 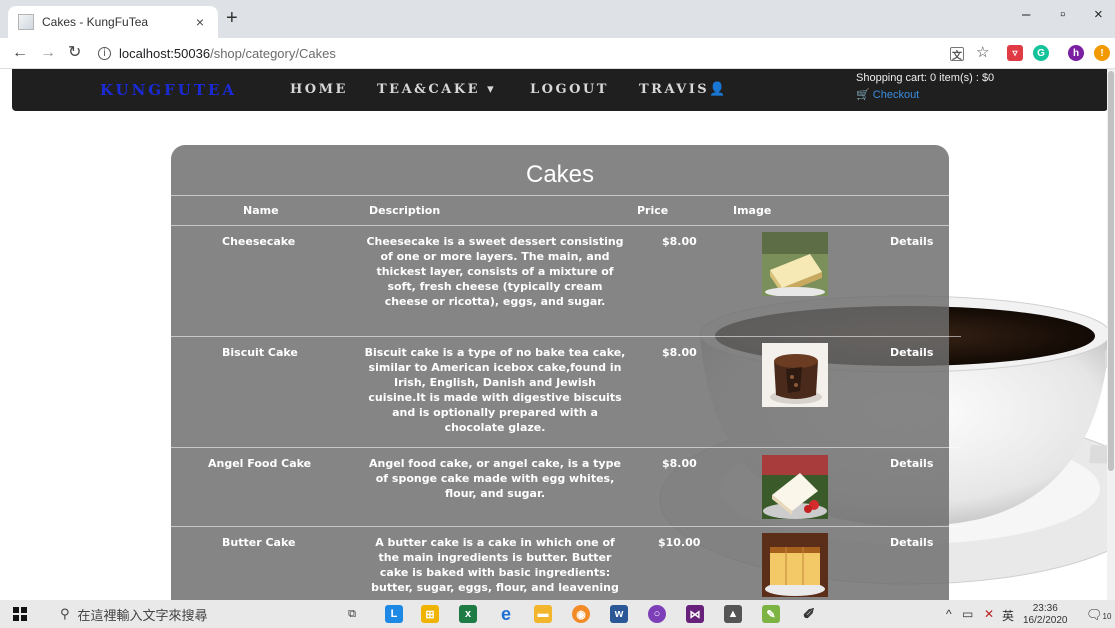 What do you see at coordinates (232, 18) in the screenshot?
I see `new-tab-button: +` at bounding box center [232, 18].